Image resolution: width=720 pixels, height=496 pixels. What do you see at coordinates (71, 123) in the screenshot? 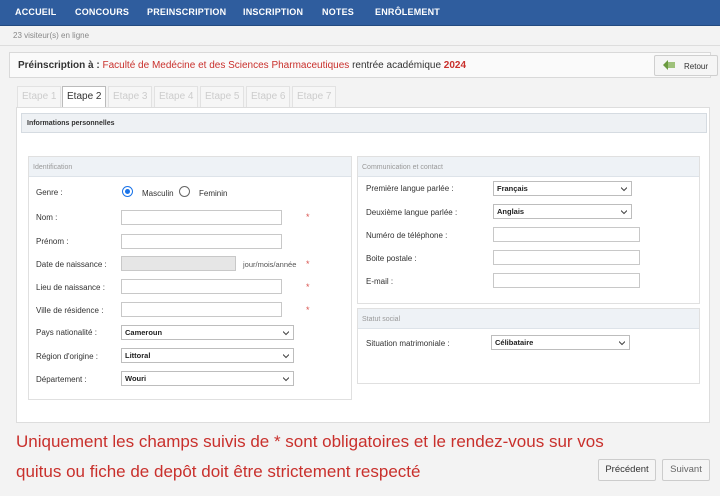
I see `section-title: Informations personnelles` at bounding box center [71, 123].